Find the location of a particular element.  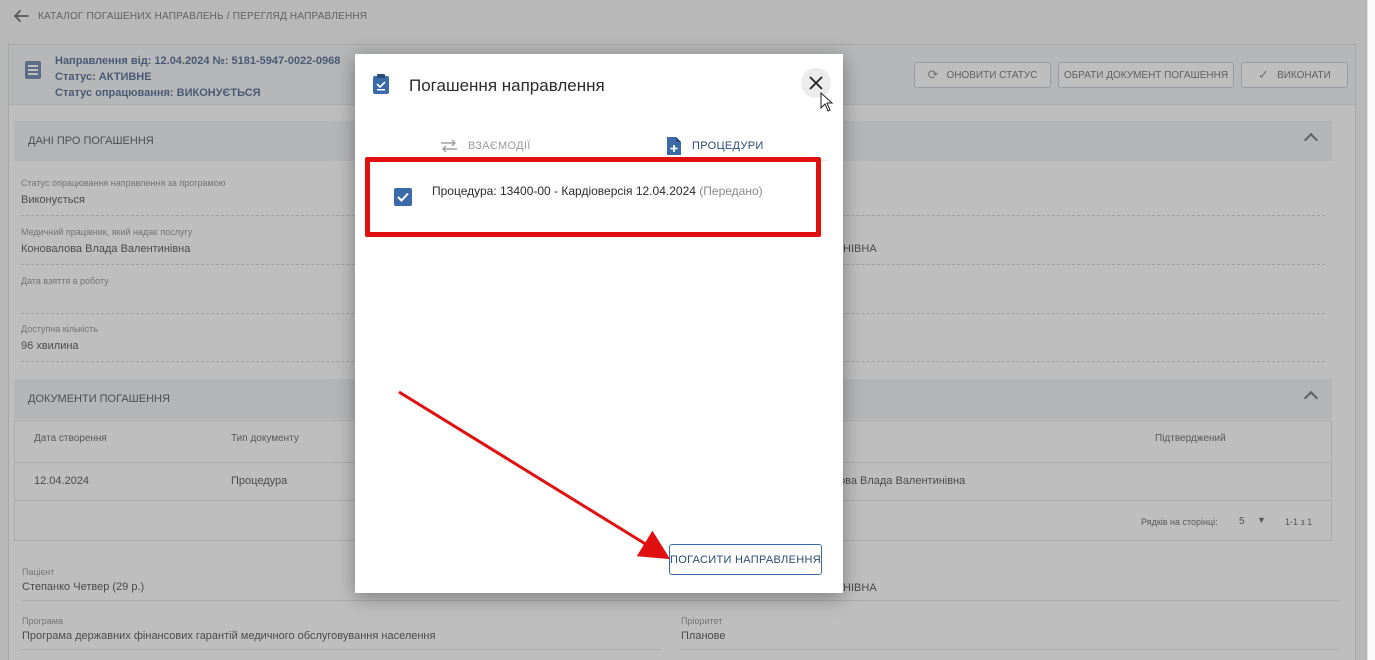

clipboard-icon is located at coordinates (381, 84).